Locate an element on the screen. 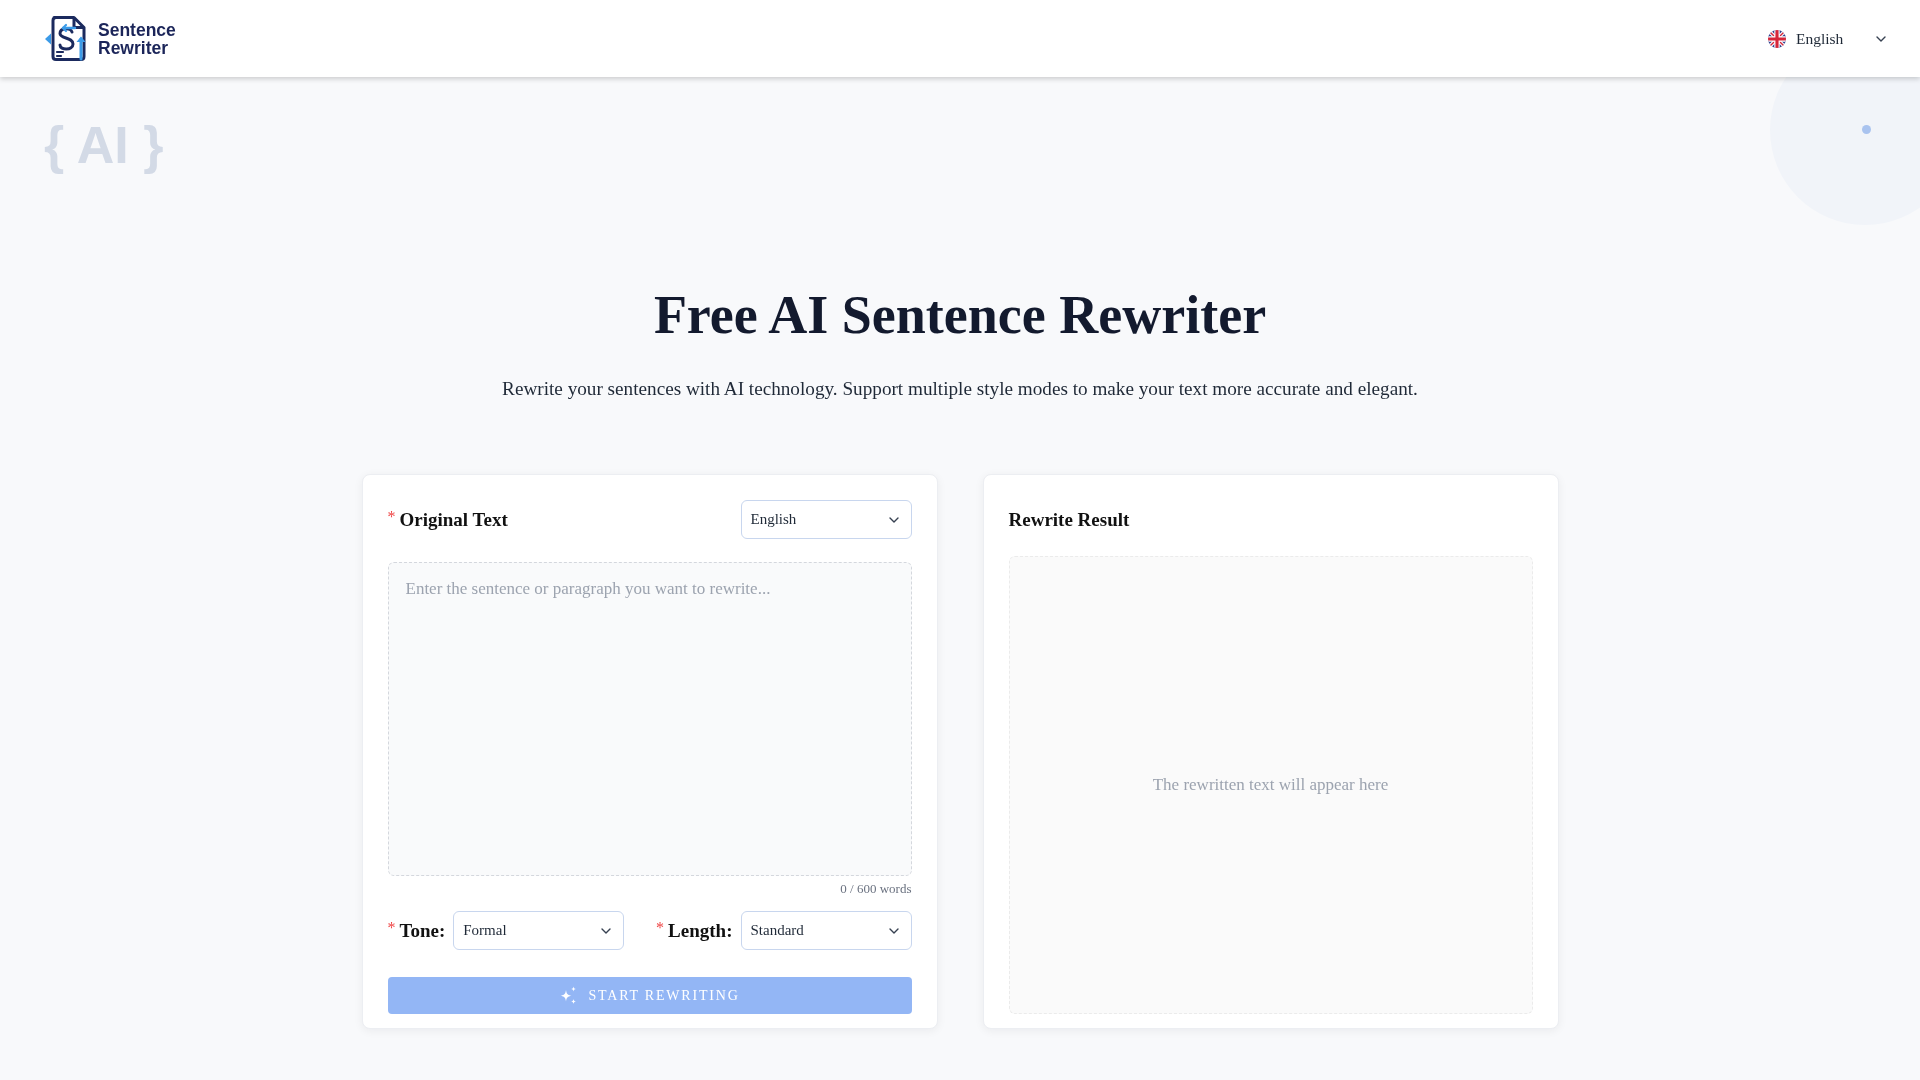  section-title: Original Text is located at coordinates (453, 519).